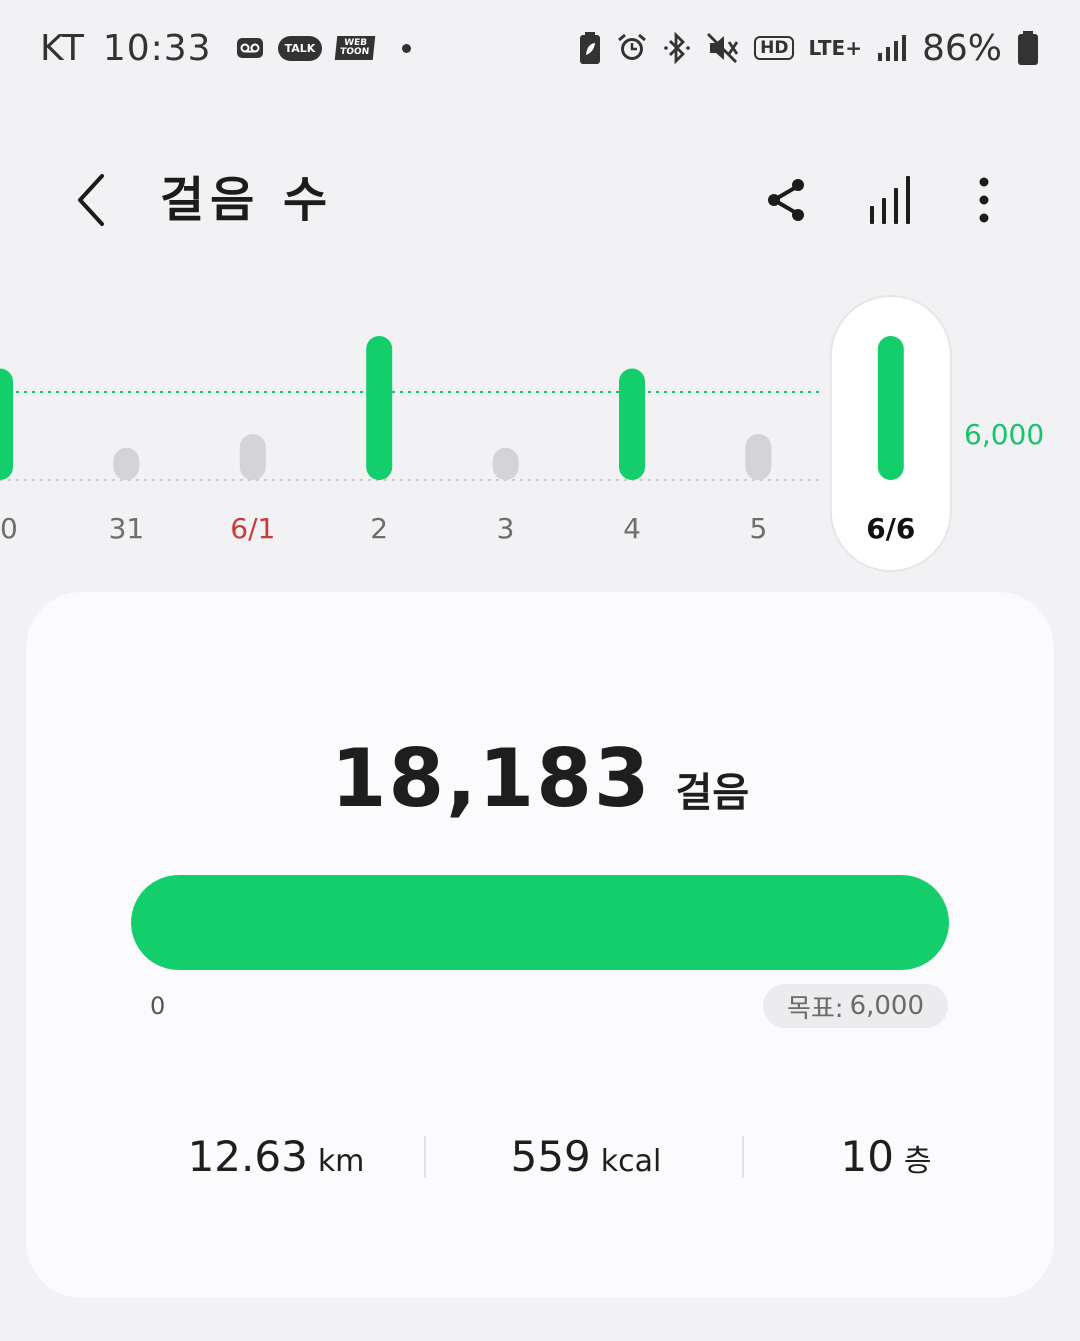  What do you see at coordinates (1028, 48) in the screenshot?
I see `battery-icon` at bounding box center [1028, 48].